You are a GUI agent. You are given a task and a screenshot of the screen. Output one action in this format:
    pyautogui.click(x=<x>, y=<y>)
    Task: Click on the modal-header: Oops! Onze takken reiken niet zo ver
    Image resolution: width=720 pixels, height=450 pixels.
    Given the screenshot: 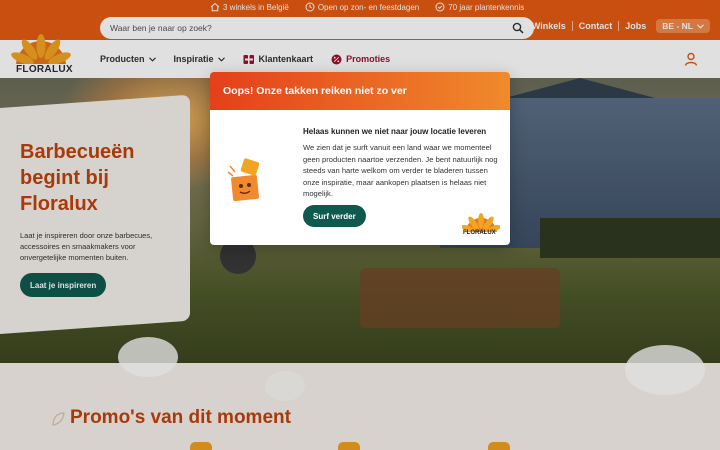 What is the action you would take?
    pyautogui.click(x=360, y=91)
    